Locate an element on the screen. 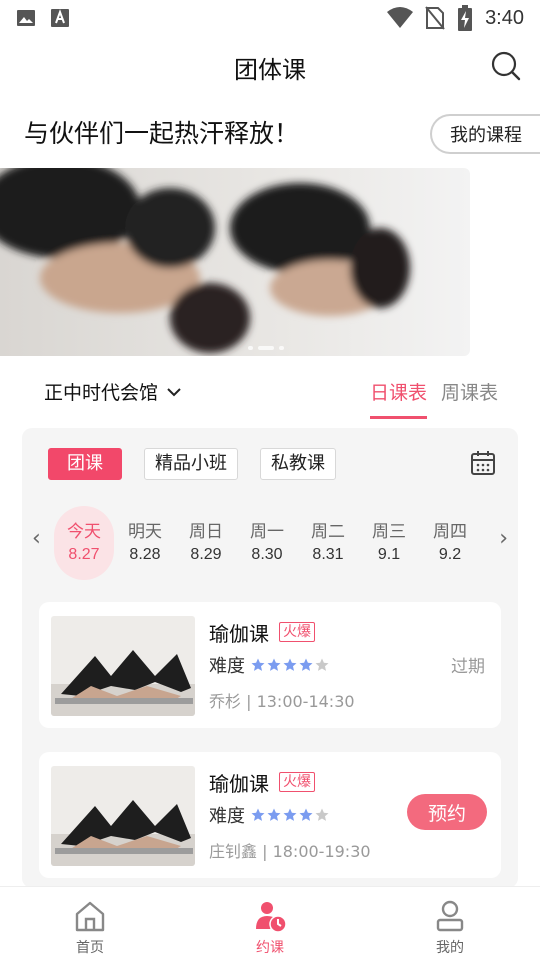 The image size is (540, 960). no-sim-icon is located at coordinates (435, 18).